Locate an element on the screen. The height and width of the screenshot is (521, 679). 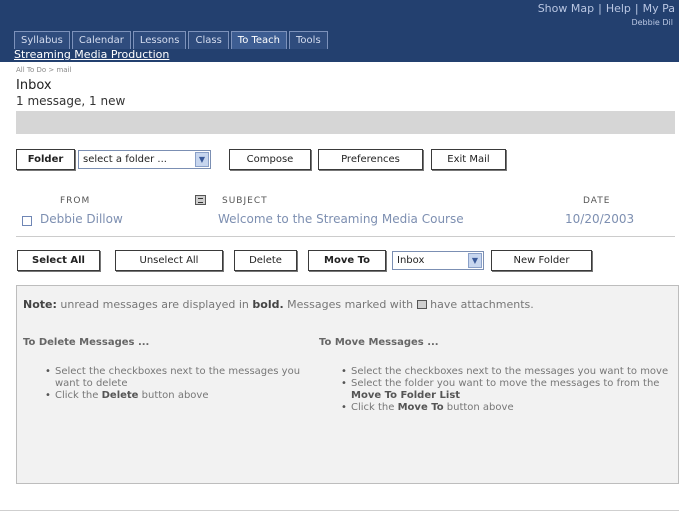
unselect-all-button: Unselect All is located at coordinates (169, 260).